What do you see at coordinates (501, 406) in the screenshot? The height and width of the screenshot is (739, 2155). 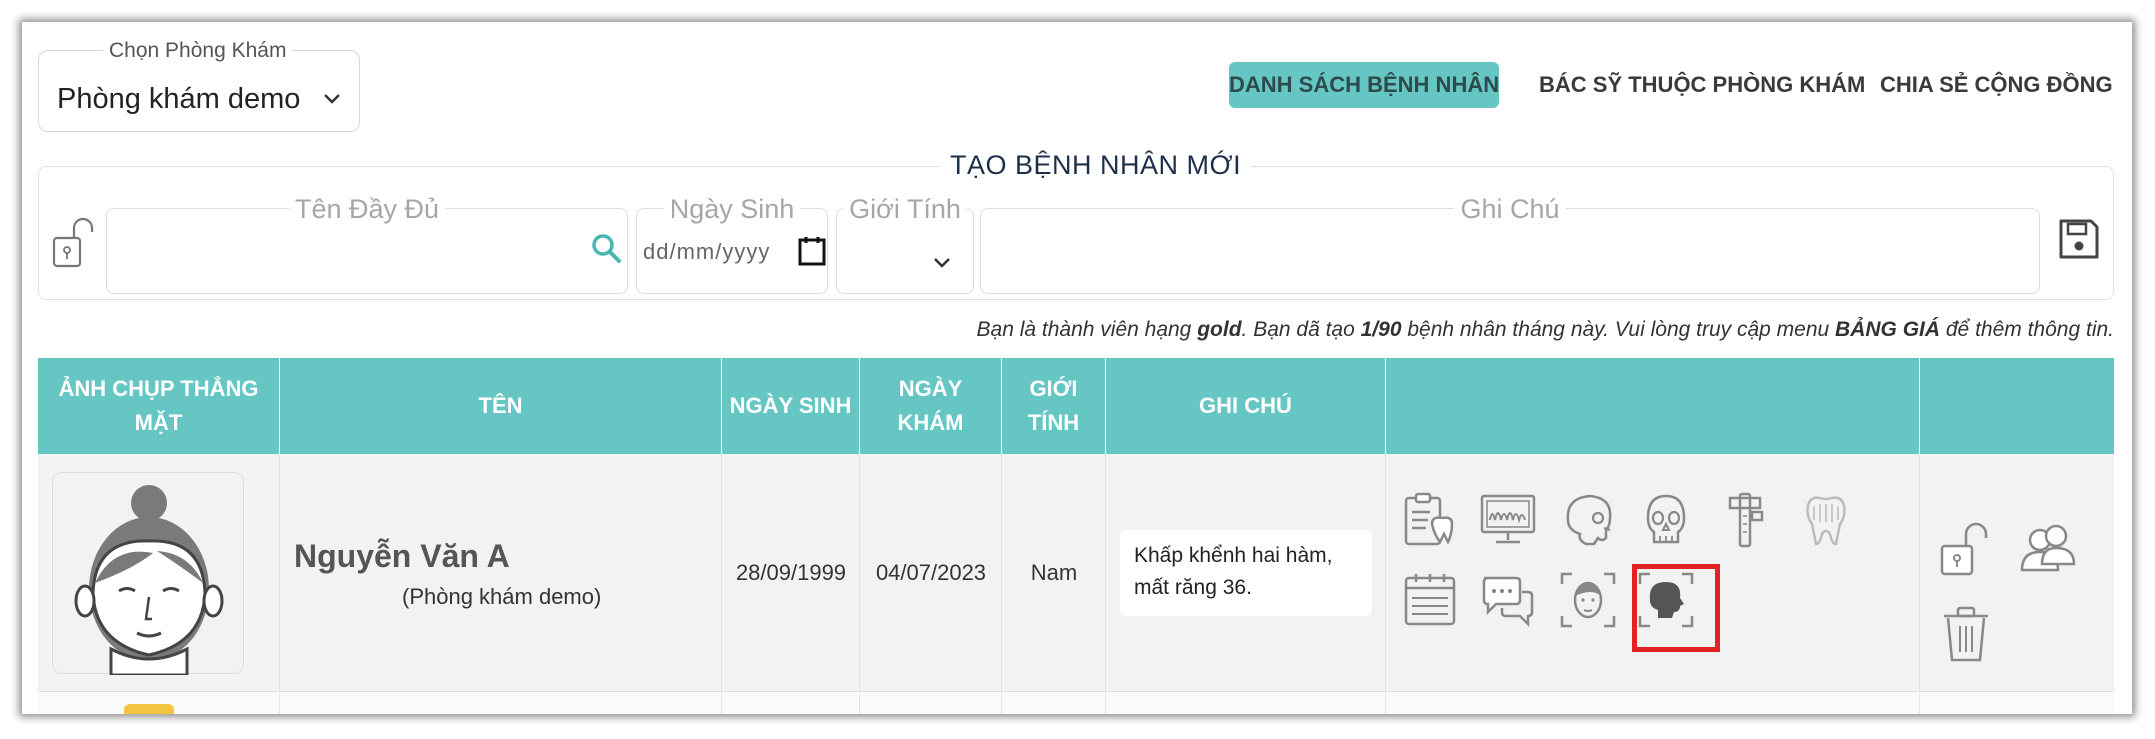 I see `col-name: TÊN` at bounding box center [501, 406].